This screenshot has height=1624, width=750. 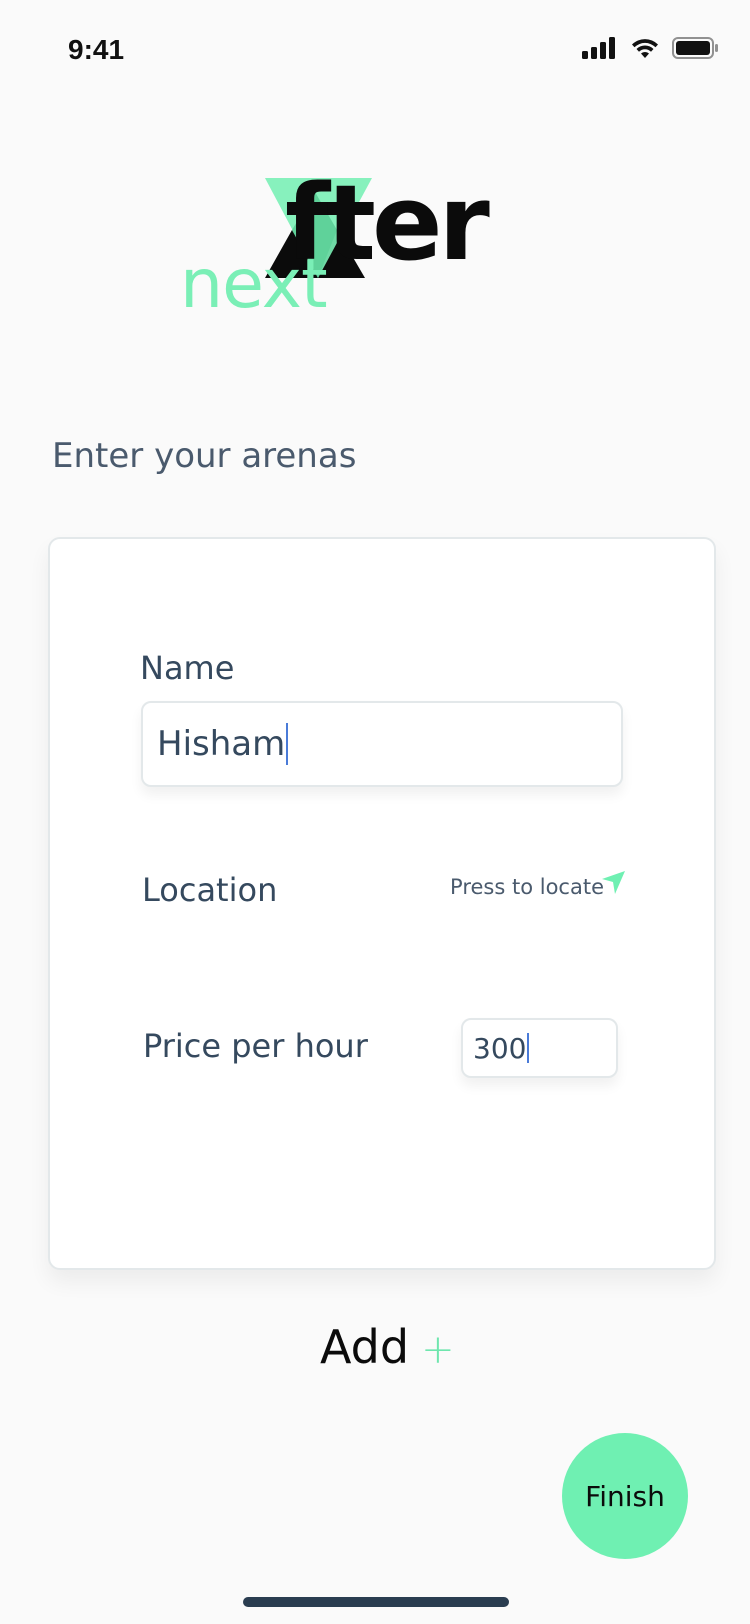 I want to click on press-to-locate-button: Press to locate, so click(x=538, y=885).